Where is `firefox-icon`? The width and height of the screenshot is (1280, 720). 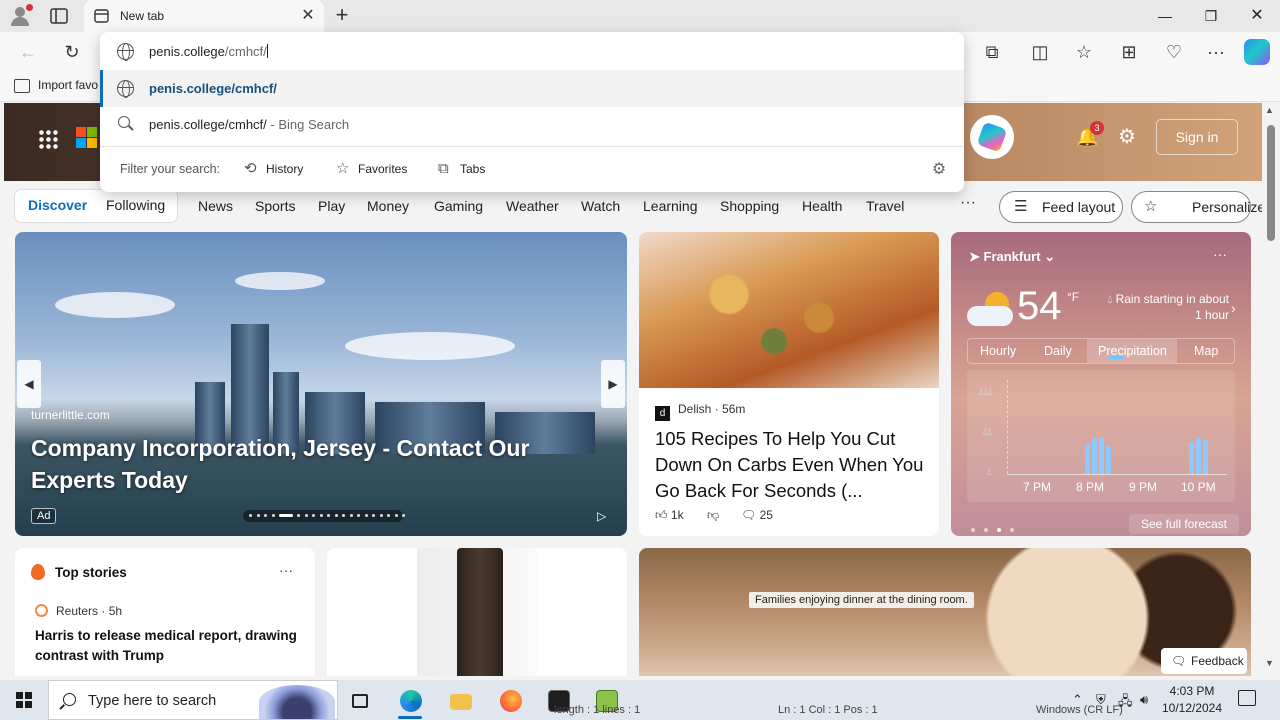
firefox-icon is located at coordinates (510, 702).